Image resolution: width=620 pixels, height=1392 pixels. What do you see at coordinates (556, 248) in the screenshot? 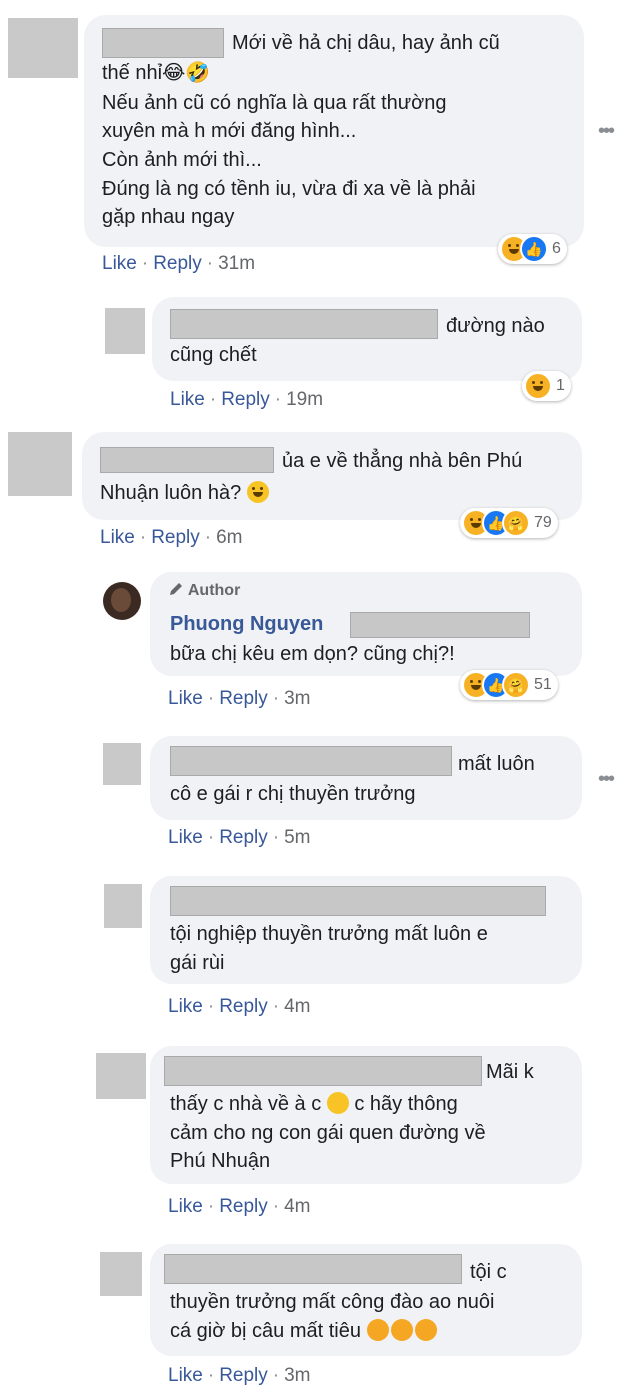
I see `reaction-count: 6` at bounding box center [556, 248].